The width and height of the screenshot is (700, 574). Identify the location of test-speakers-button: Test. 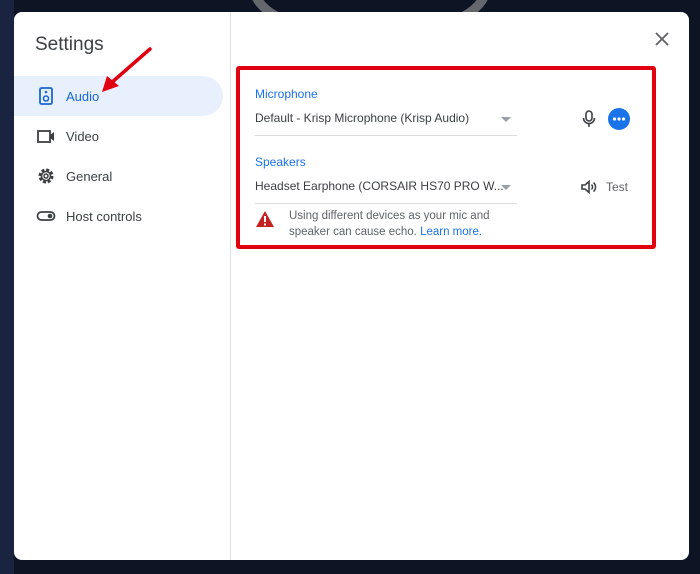
(604, 187).